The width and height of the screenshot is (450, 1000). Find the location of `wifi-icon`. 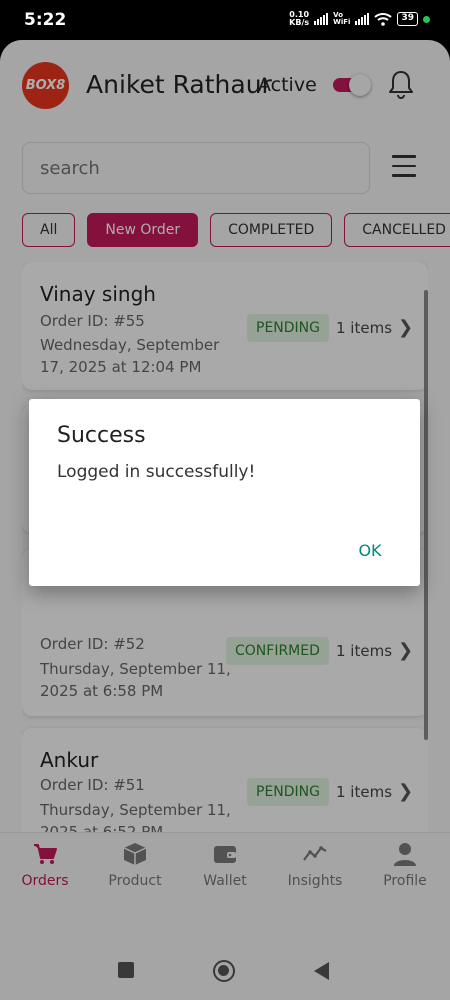

wifi-icon is located at coordinates (383, 19).